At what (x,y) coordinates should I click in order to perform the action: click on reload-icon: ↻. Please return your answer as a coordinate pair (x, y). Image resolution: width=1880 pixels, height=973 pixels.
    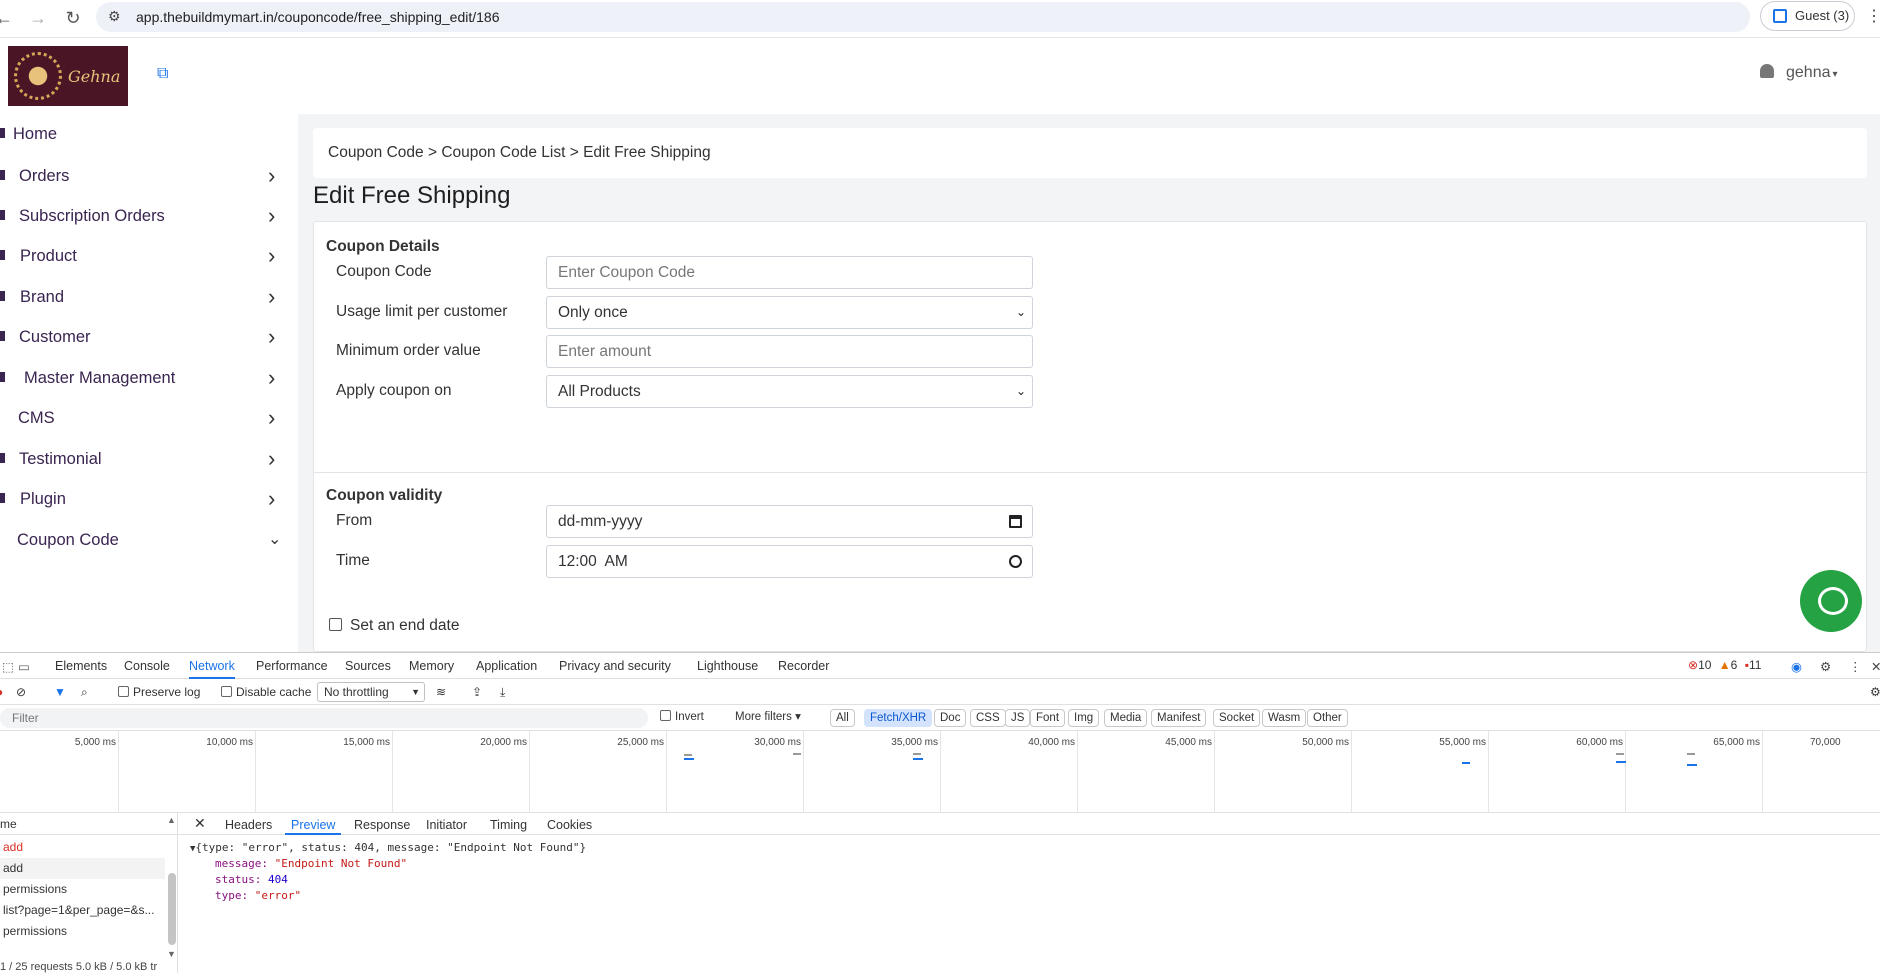
    Looking at the image, I should click on (73, 18).